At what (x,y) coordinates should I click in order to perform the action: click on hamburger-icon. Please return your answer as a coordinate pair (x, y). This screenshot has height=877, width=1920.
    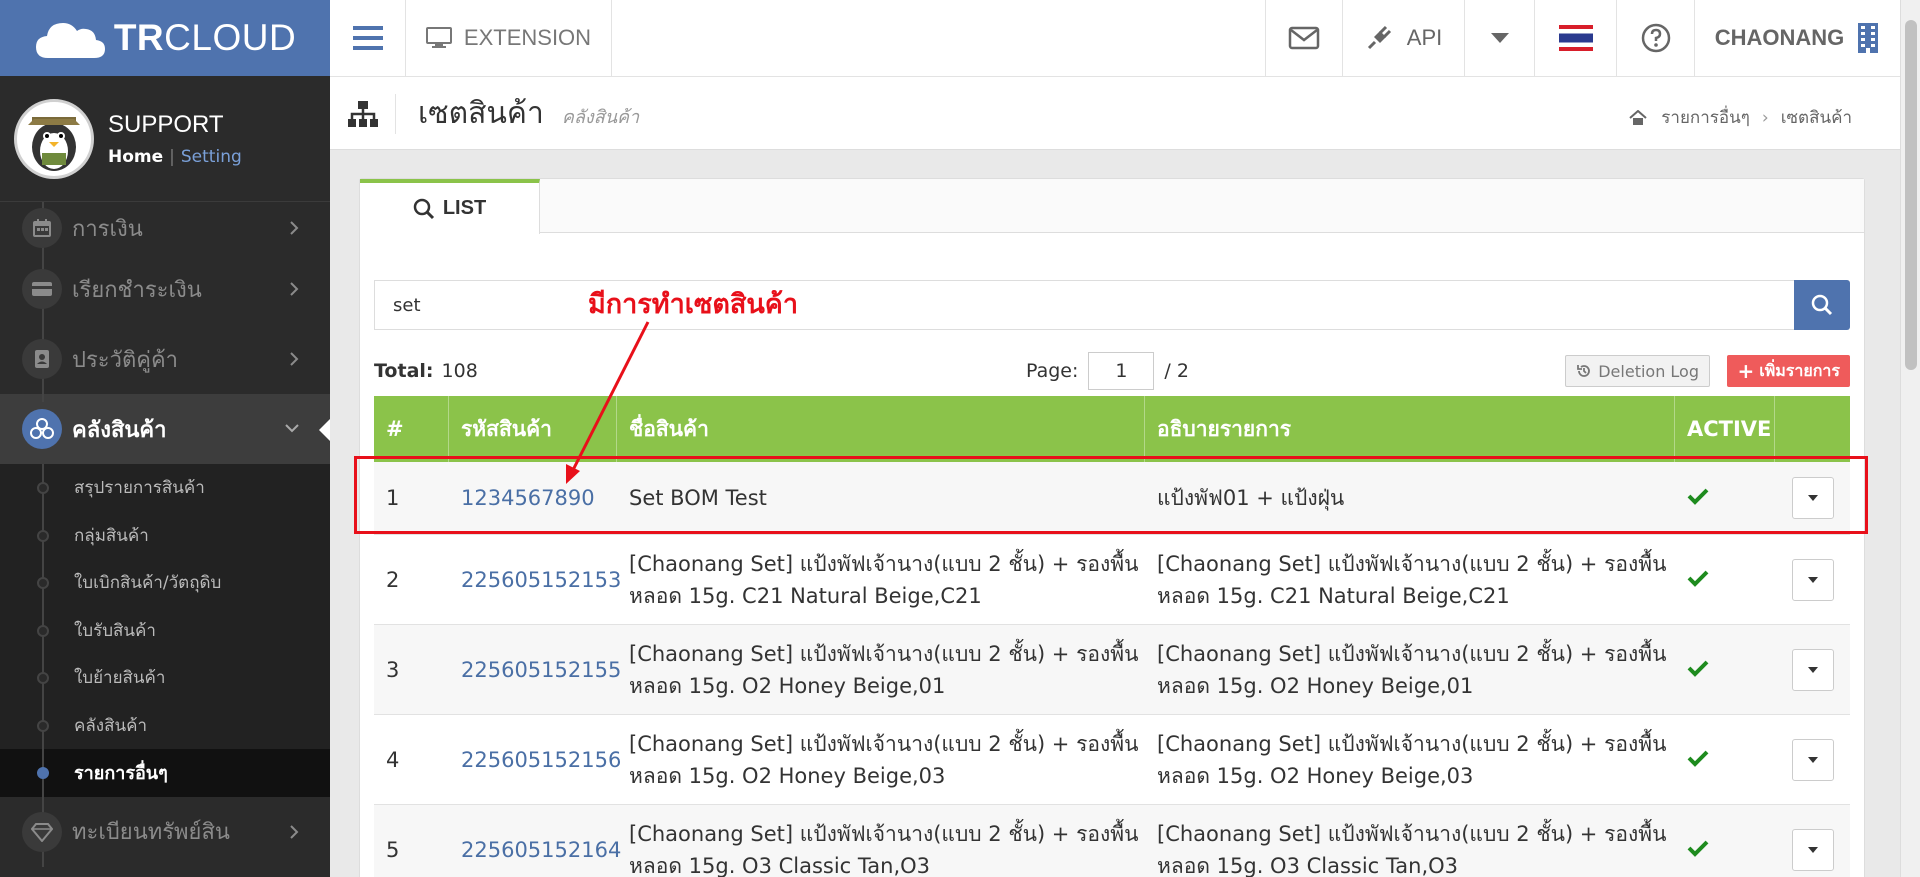
    Looking at the image, I should click on (367, 38).